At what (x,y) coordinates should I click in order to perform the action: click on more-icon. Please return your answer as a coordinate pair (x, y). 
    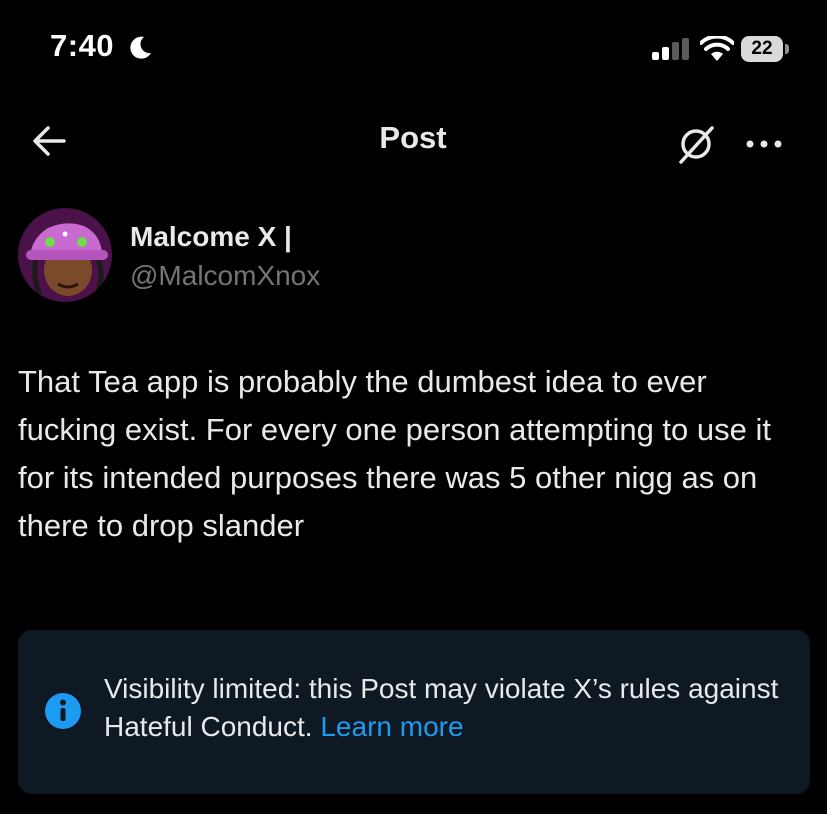
    Looking at the image, I should click on (764, 144).